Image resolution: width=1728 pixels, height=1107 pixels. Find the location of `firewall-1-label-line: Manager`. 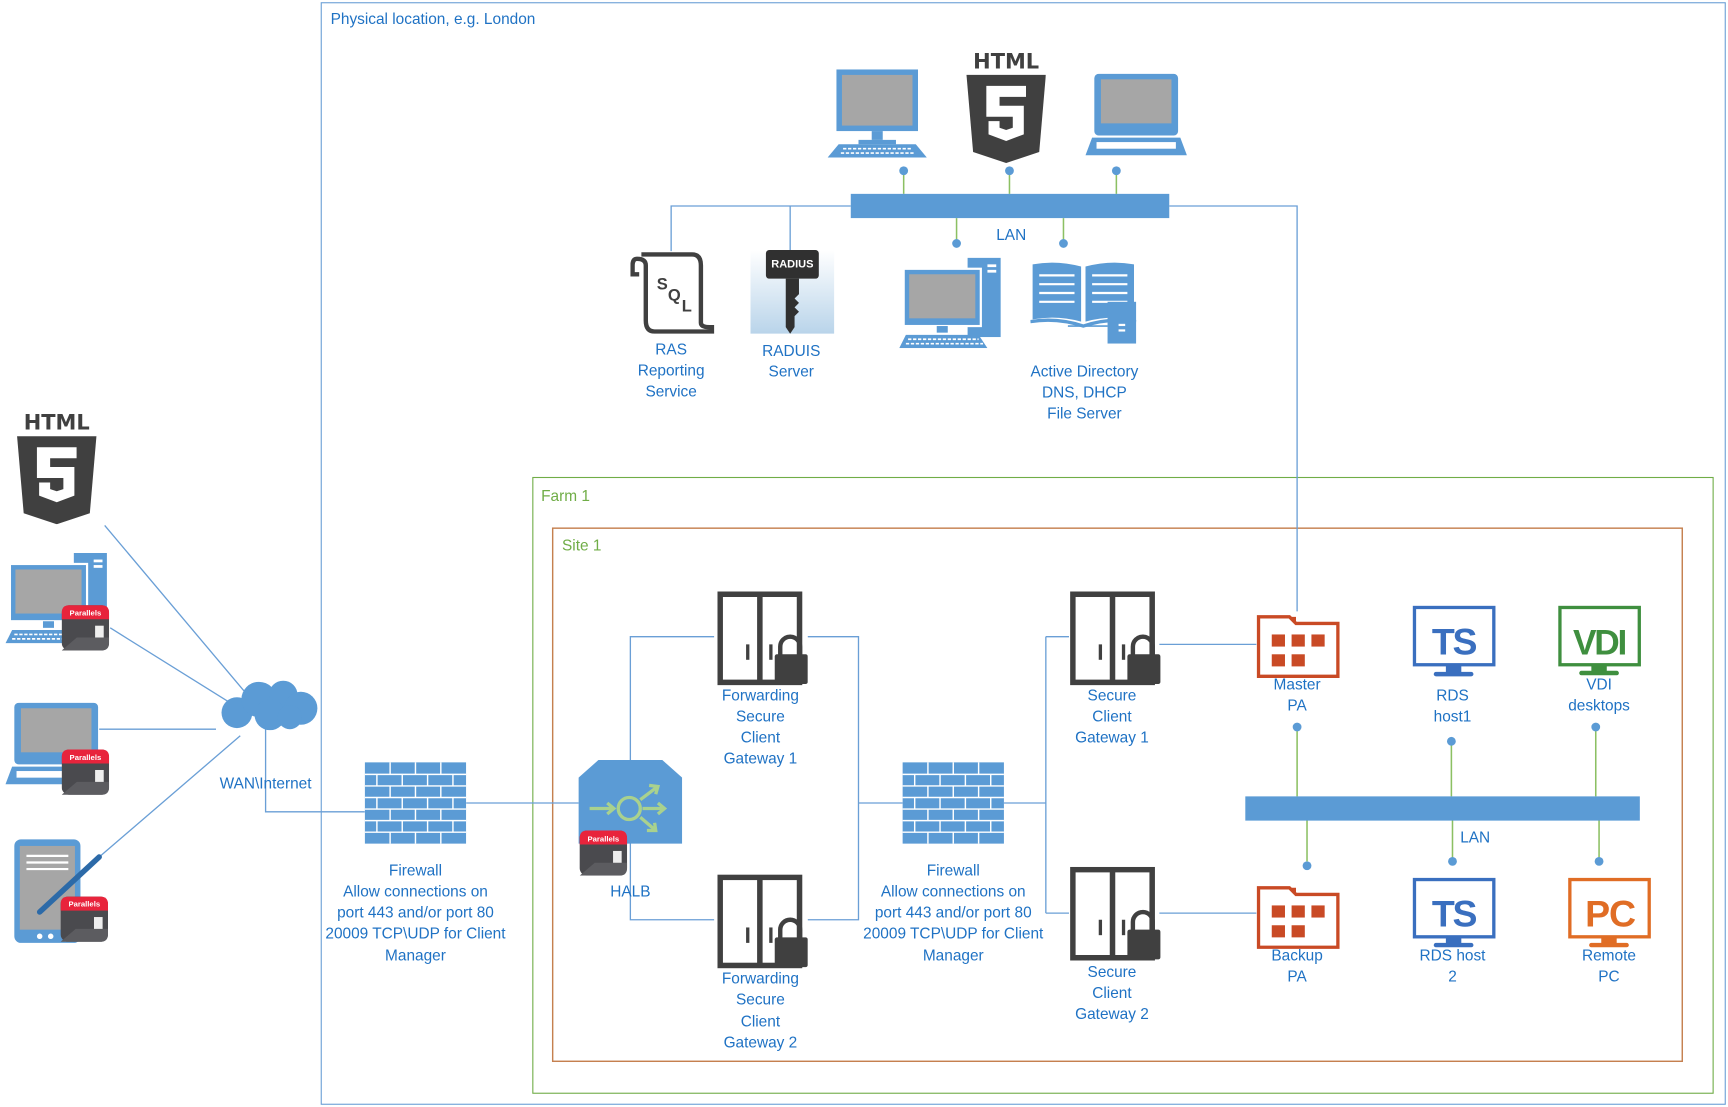

firewall-1-label-line: Manager is located at coordinates (415, 956).